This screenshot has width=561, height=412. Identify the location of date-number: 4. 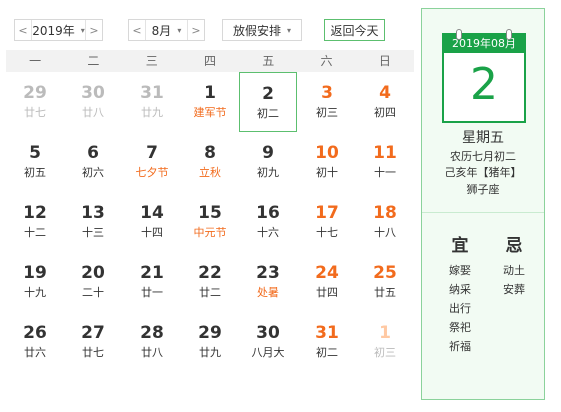
(385, 93).